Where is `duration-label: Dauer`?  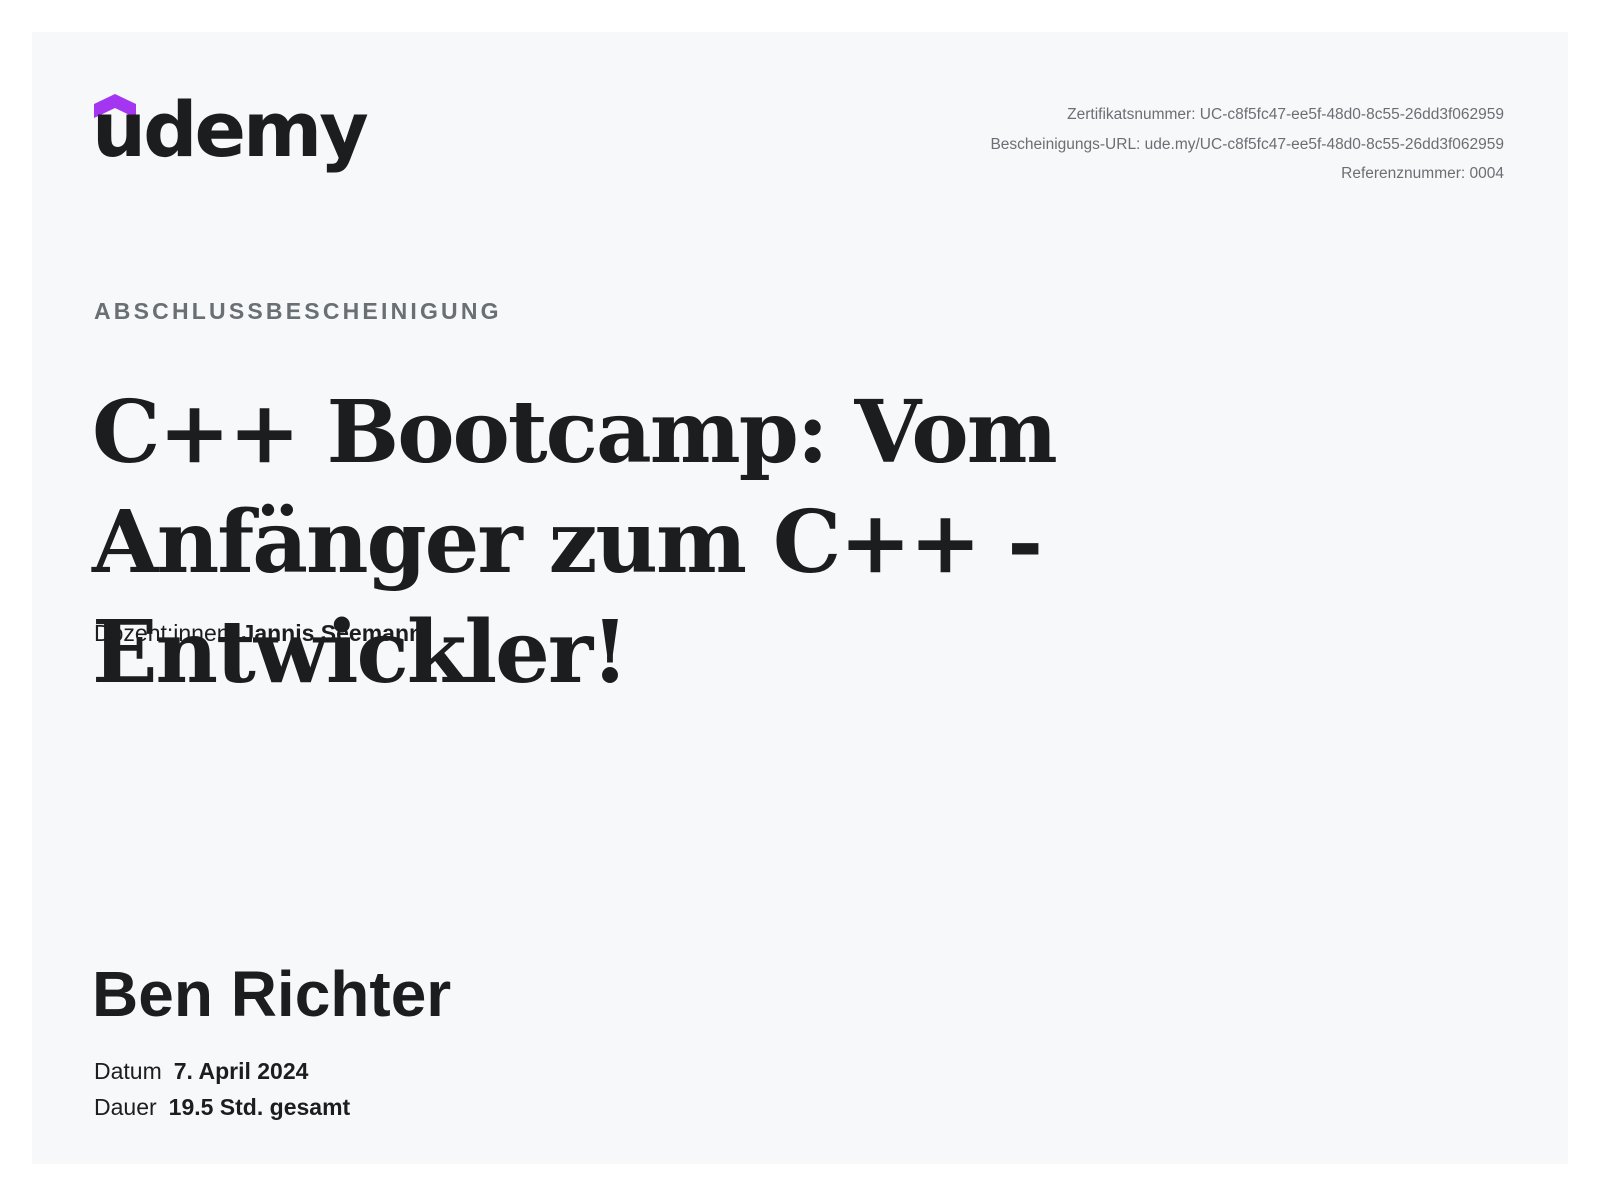
duration-label: Dauer is located at coordinates (125, 1107).